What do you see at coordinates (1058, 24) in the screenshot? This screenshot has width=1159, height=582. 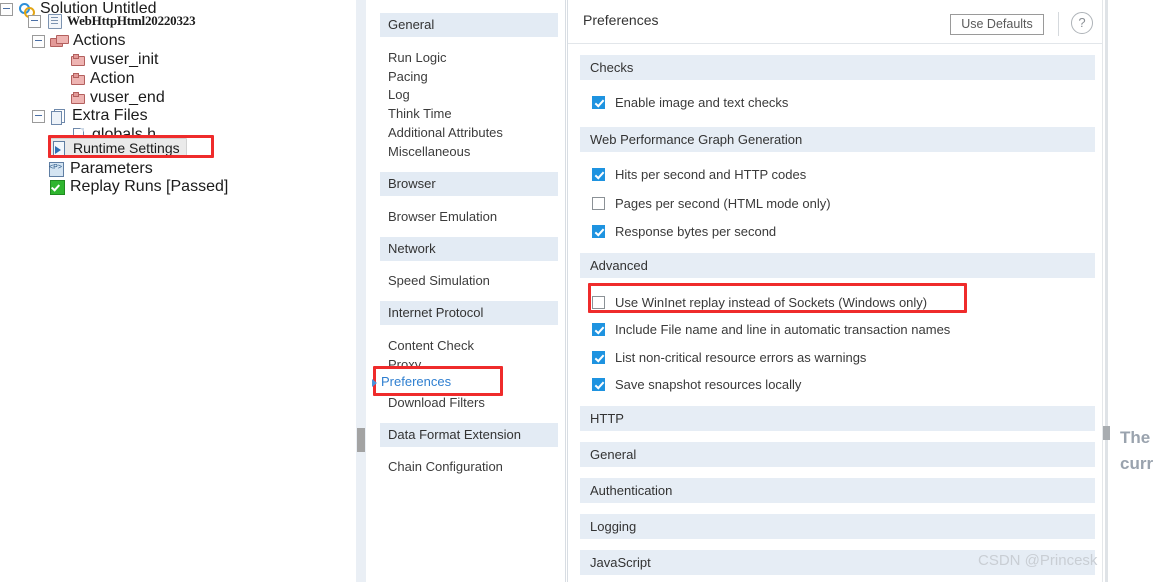 I see `header-divider` at bounding box center [1058, 24].